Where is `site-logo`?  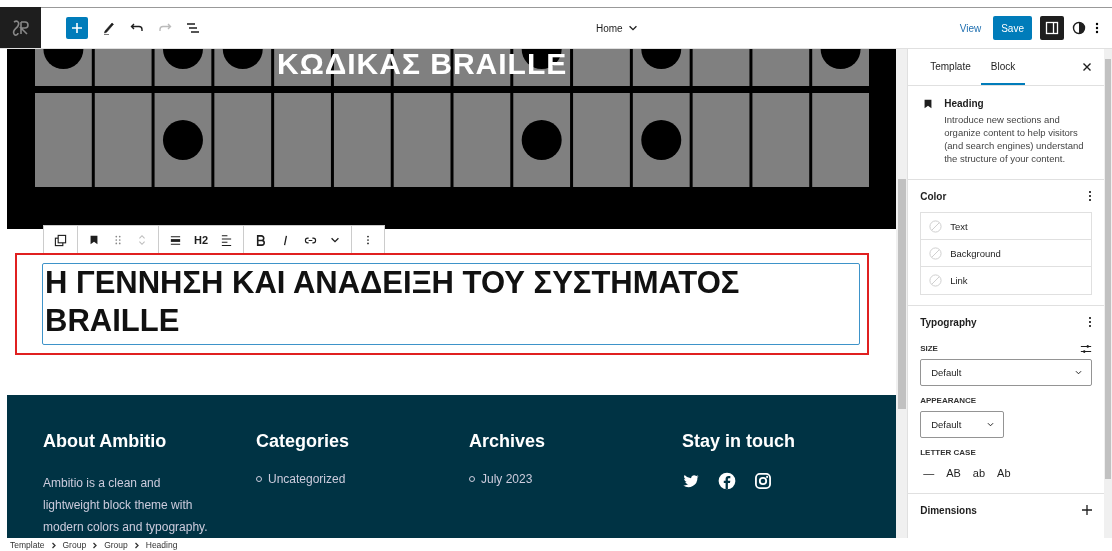 site-logo is located at coordinates (20, 27).